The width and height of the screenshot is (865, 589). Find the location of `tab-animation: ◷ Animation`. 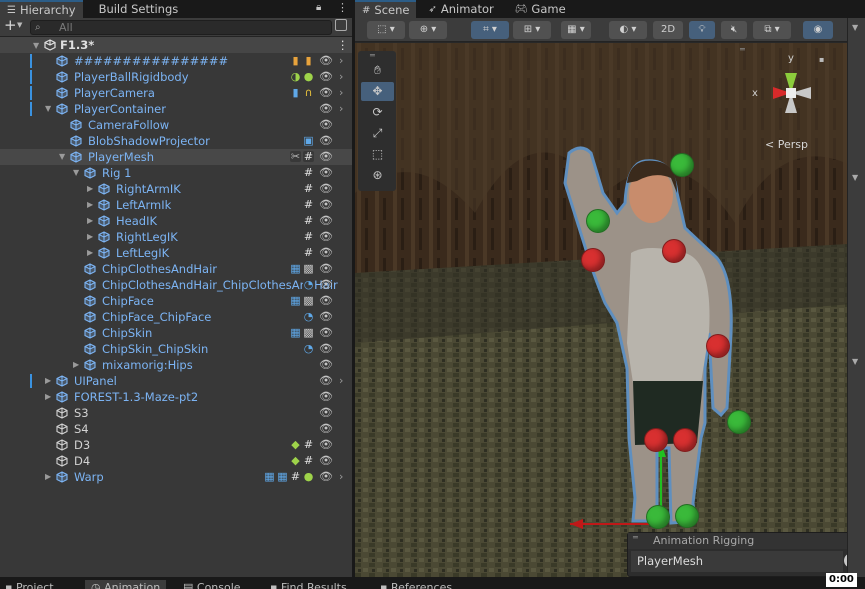

tab-animation: ◷ Animation is located at coordinates (126, 584).